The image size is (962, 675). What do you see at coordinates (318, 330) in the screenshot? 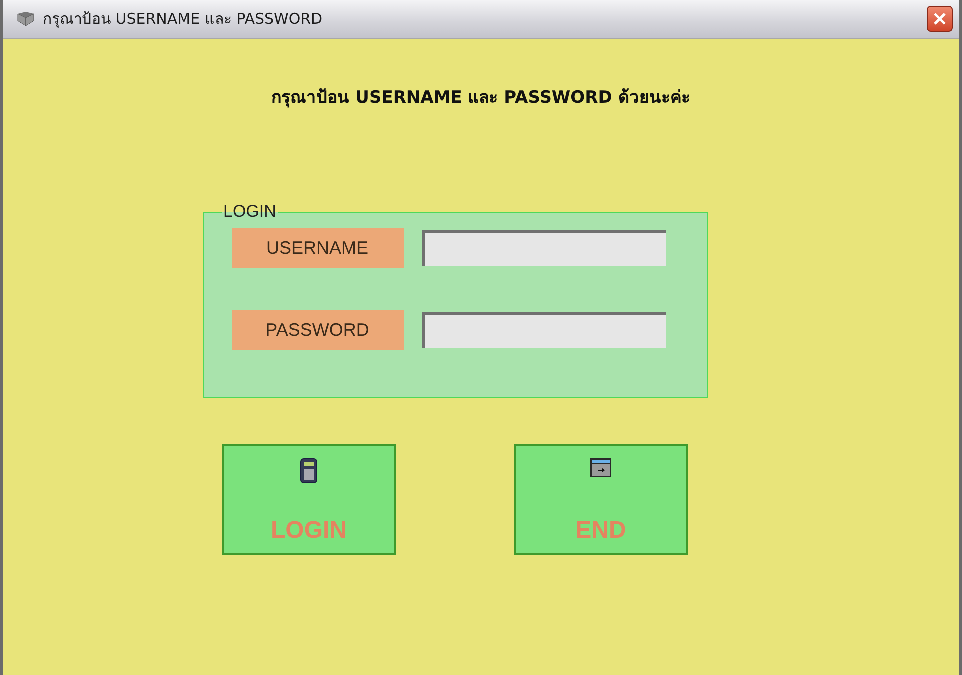
I see `field-label: PASSWORD` at bounding box center [318, 330].